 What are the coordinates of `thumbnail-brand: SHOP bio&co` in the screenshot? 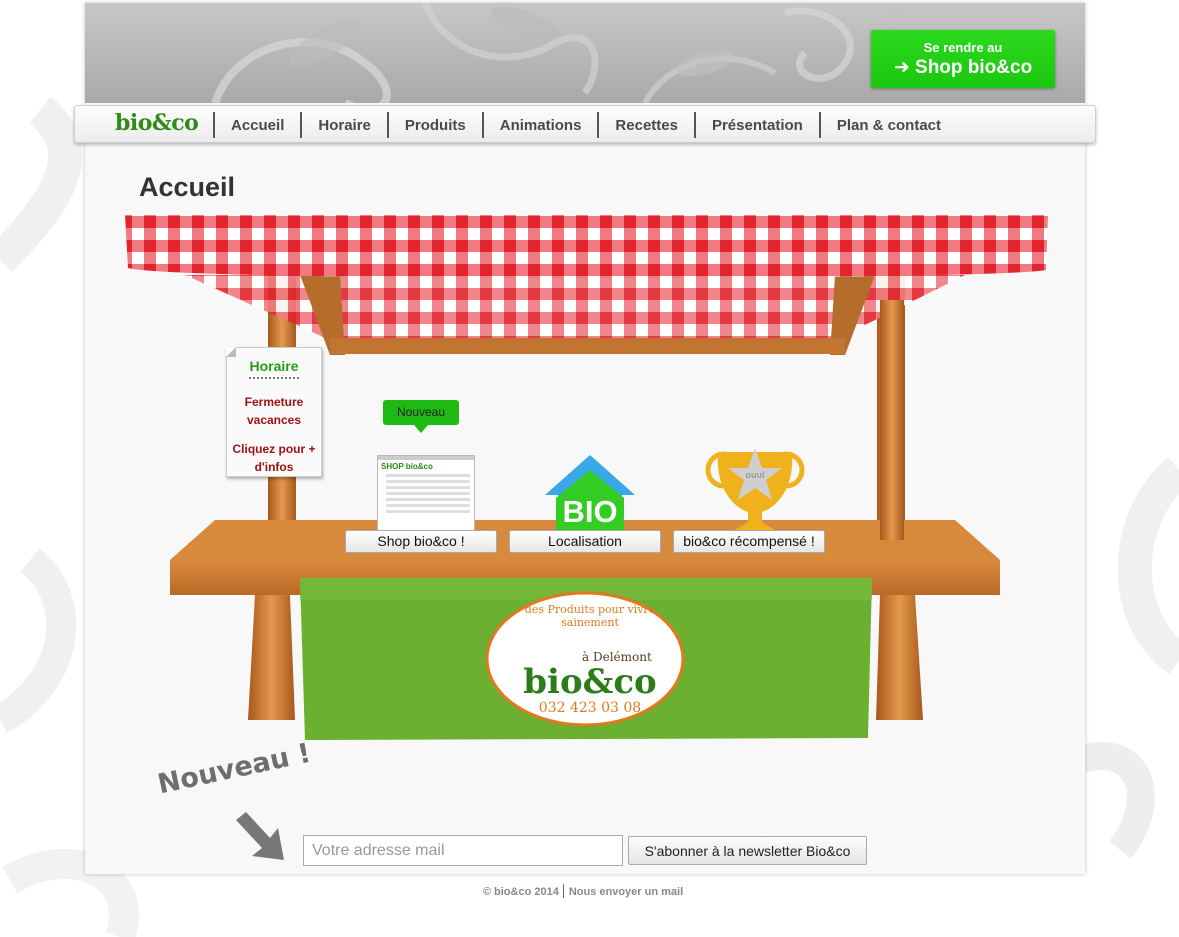 It's located at (407, 466).